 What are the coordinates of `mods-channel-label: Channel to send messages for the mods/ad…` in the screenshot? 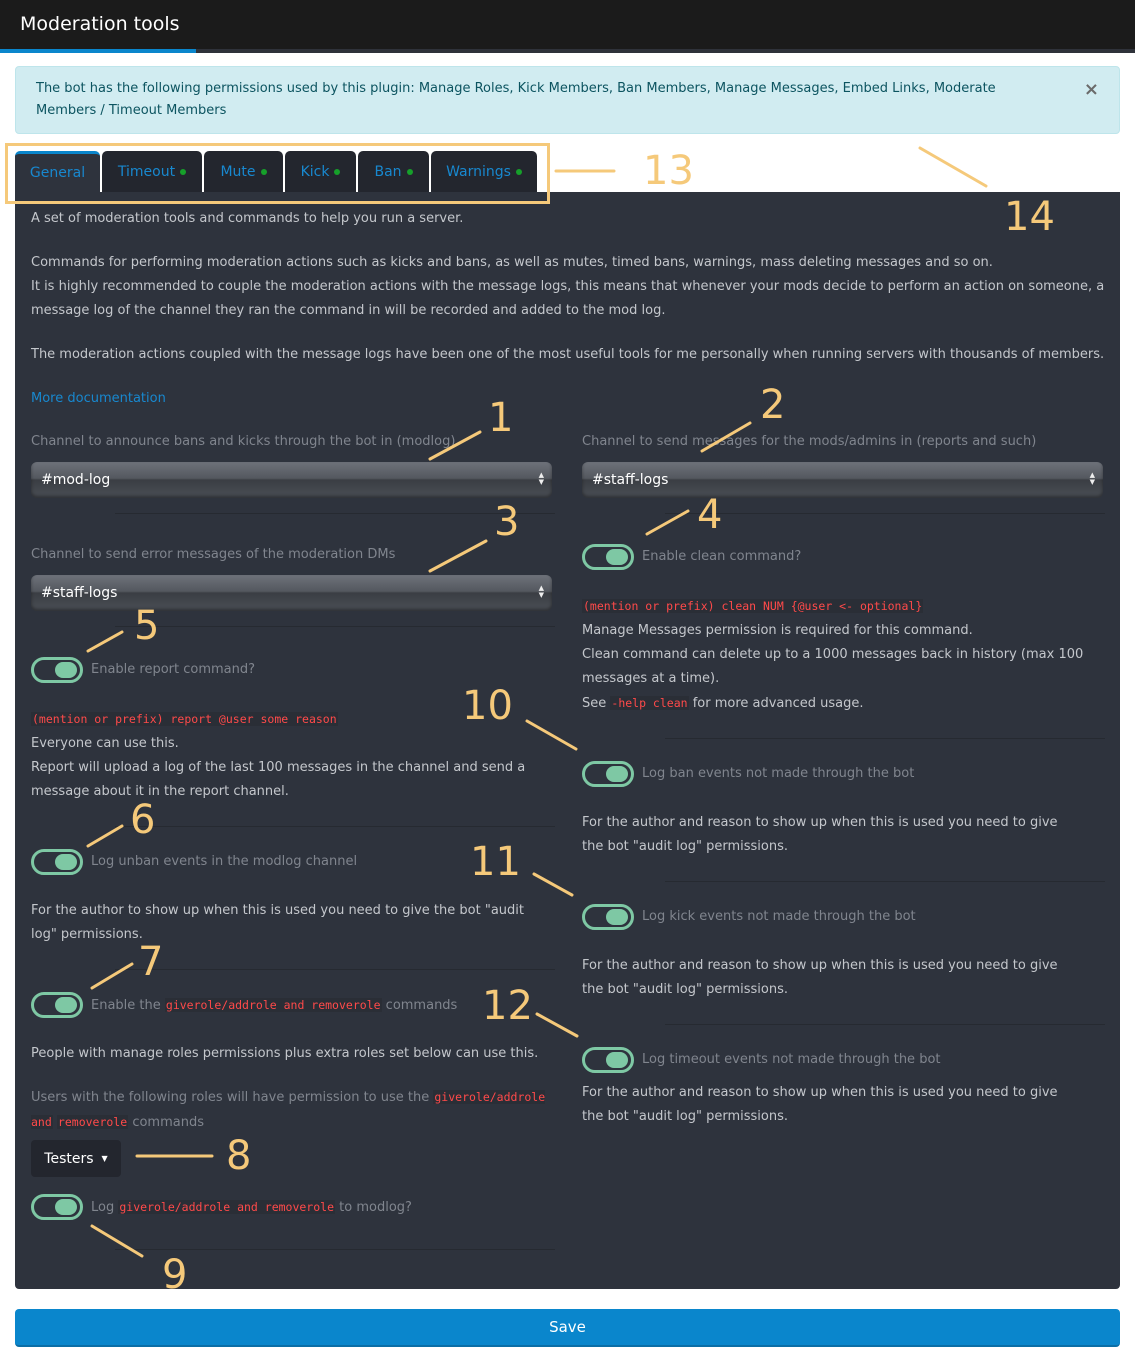 It's located at (809, 441).